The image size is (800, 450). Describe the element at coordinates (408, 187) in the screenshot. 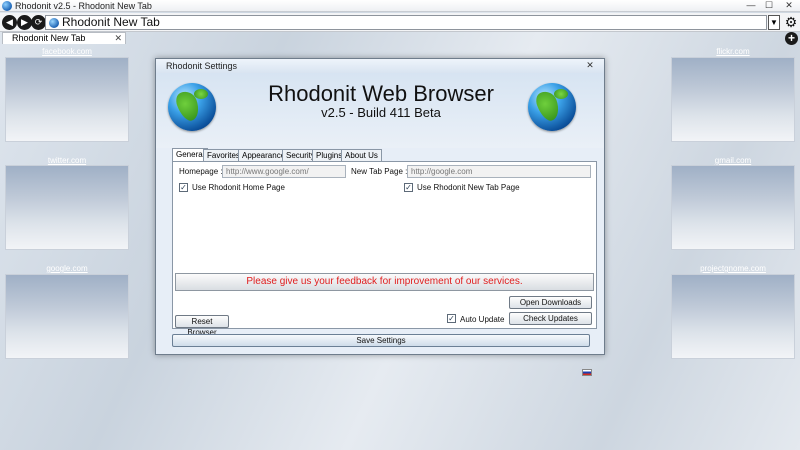

I see `use-newtab-page-checkbox: ✓` at that location.